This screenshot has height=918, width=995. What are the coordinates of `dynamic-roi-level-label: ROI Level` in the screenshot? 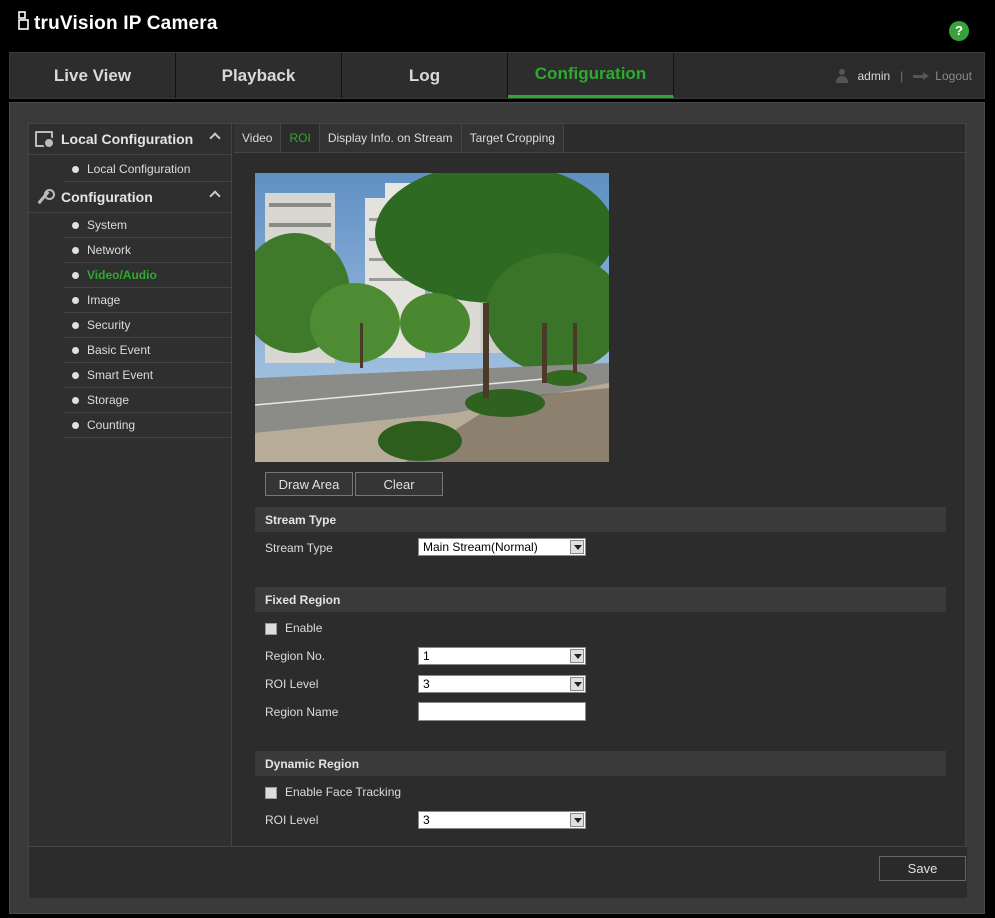 It's located at (292, 820).